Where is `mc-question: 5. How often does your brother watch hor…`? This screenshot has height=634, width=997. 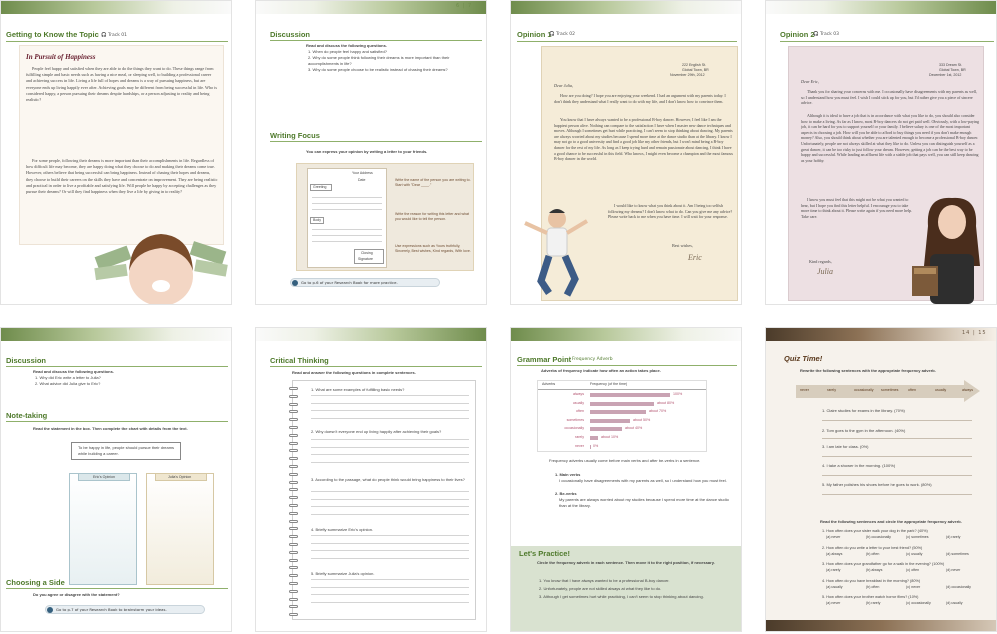
mc-question: 5. How often does your brother watch hor… is located at coordinates (870, 597).